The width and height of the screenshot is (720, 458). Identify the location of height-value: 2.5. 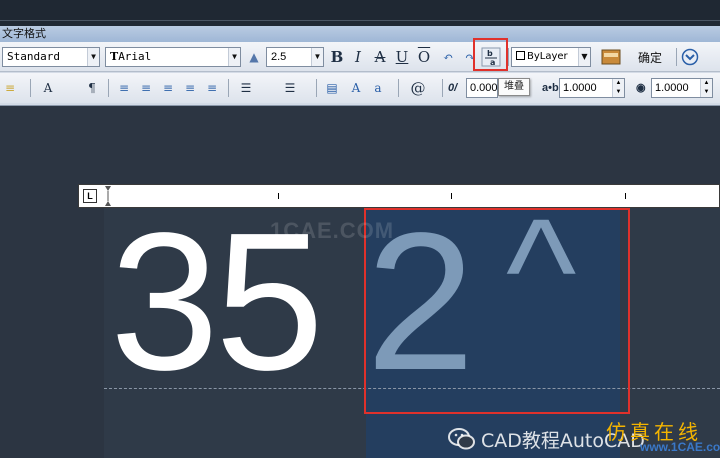
(279, 57).